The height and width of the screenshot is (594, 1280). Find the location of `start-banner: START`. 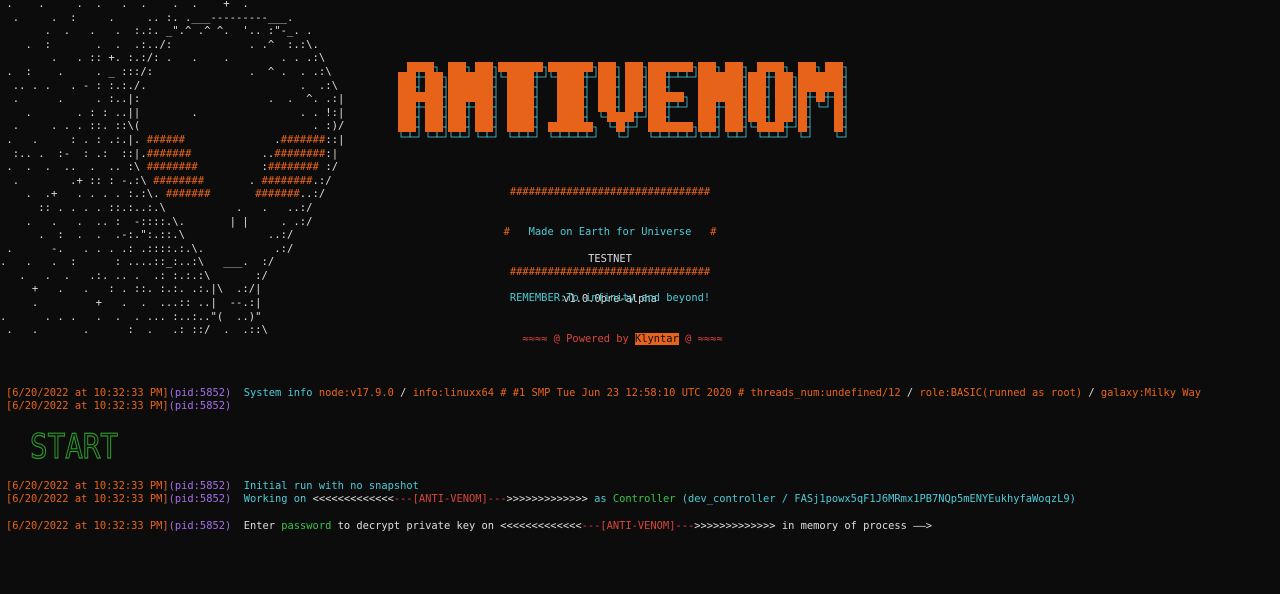

start-banner: START is located at coordinates (74, 446).